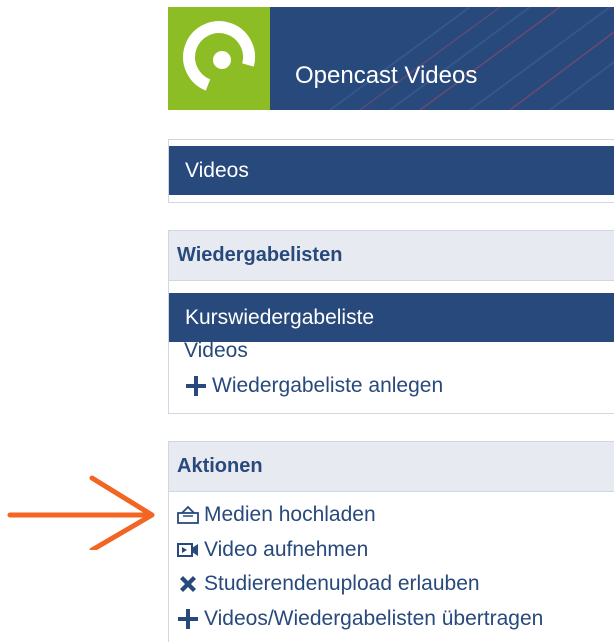 Image resolution: width=614 pixels, height=642 pixels. I want to click on transfer-videos-link: Videos/Wiedergabelisten übertragen, so click(359, 619).